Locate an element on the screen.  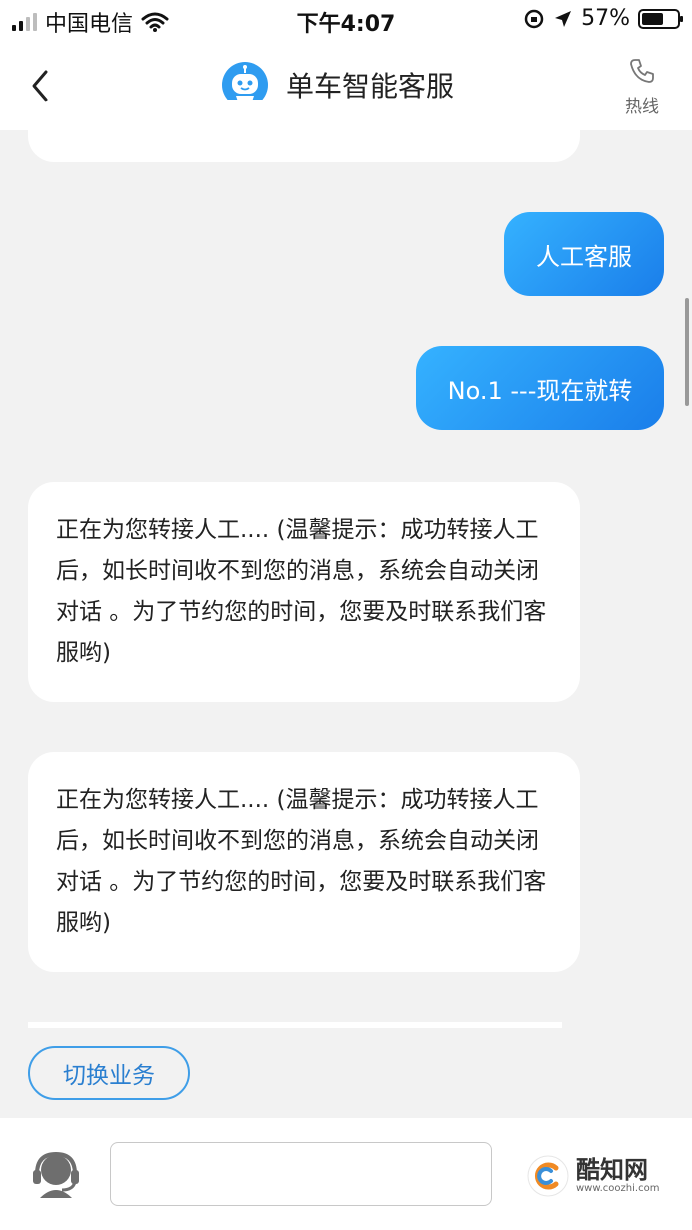
watermark-name: 酷知网 is located at coordinates (612, 1170).